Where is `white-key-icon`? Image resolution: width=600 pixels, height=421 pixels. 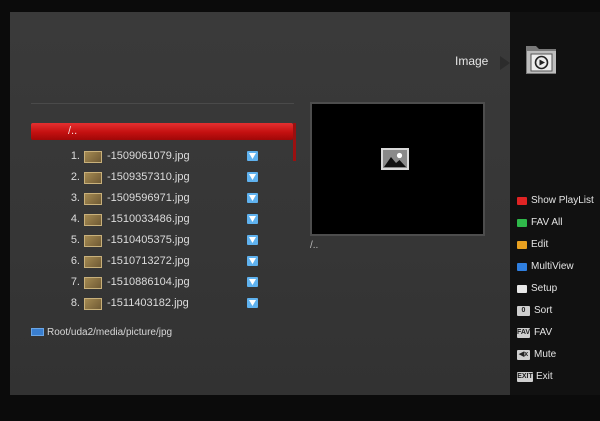
white-key-icon is located at coordinates (522, 289).